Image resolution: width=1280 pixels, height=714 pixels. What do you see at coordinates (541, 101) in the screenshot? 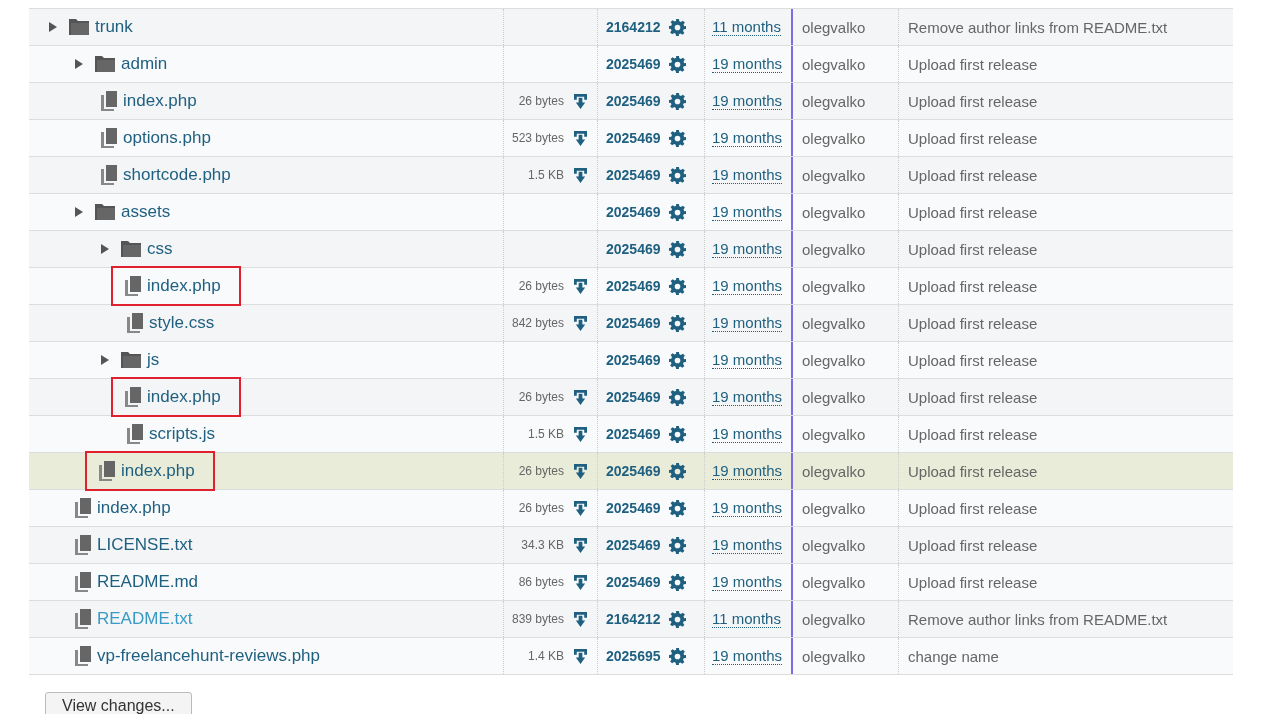
I see `file-size: 26 bytes` at bounding box center [541, 101].